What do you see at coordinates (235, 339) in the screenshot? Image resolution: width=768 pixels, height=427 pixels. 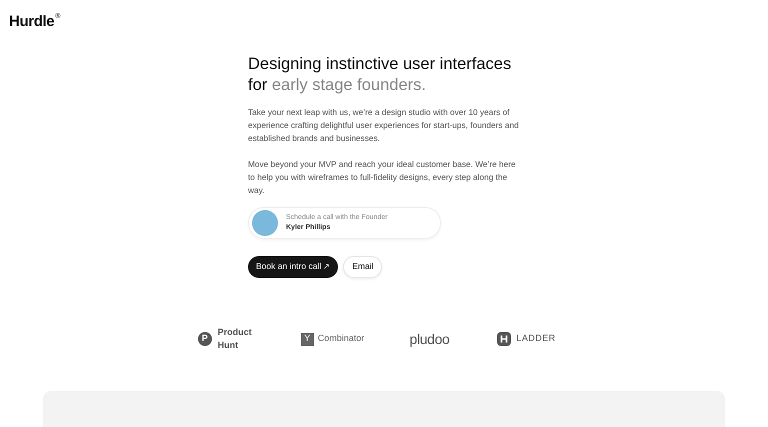 I see `logo-label: Product Hunt` at bounding box center [235, 339].